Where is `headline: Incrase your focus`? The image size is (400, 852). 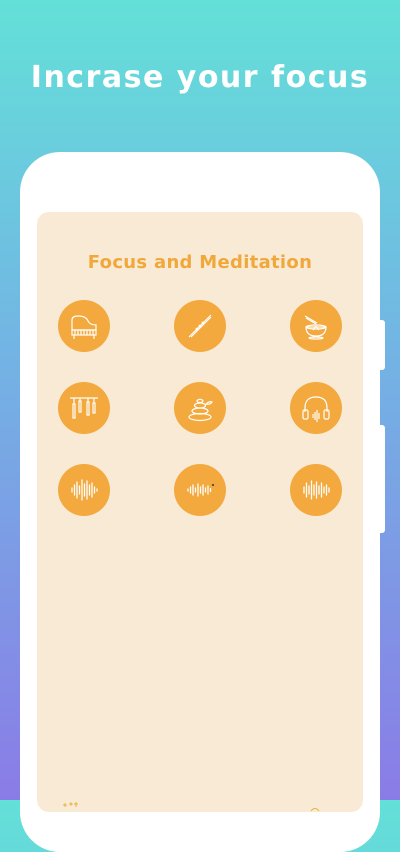
headline: Incrase your focus is located at coordinates (200, 77).